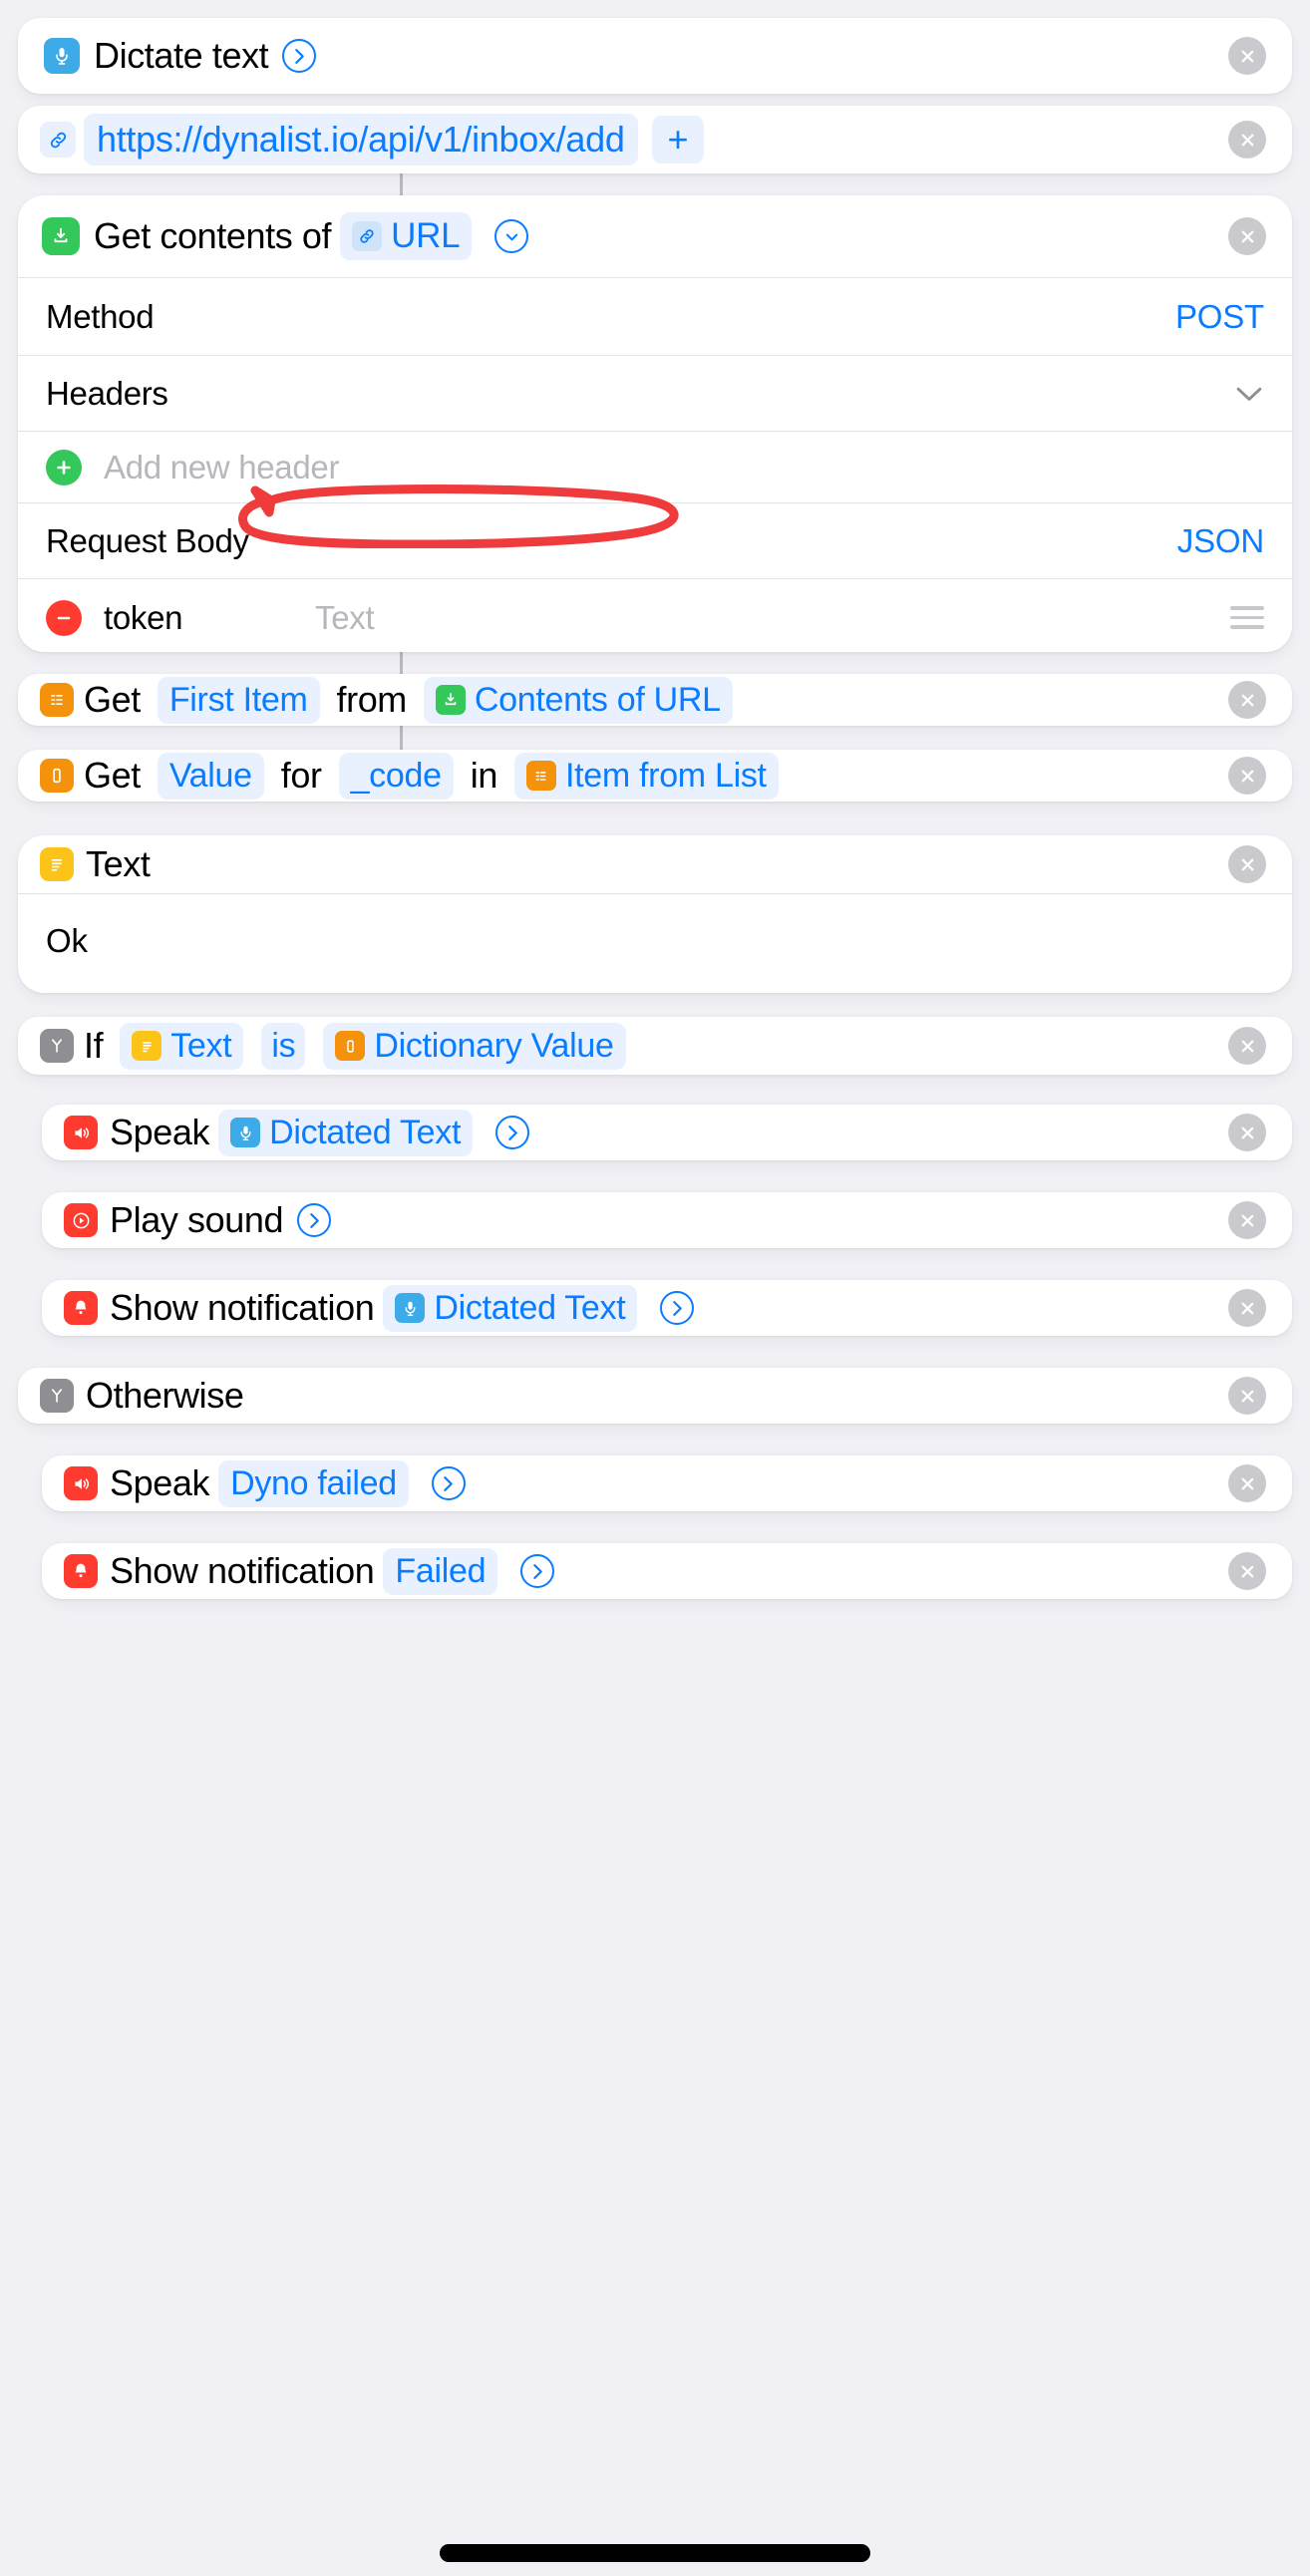 The width and height of the screenshot is (1310, 2576). Describe the element at coordinates (450, 700) in the screenshot. I see `download-icon` at that location.